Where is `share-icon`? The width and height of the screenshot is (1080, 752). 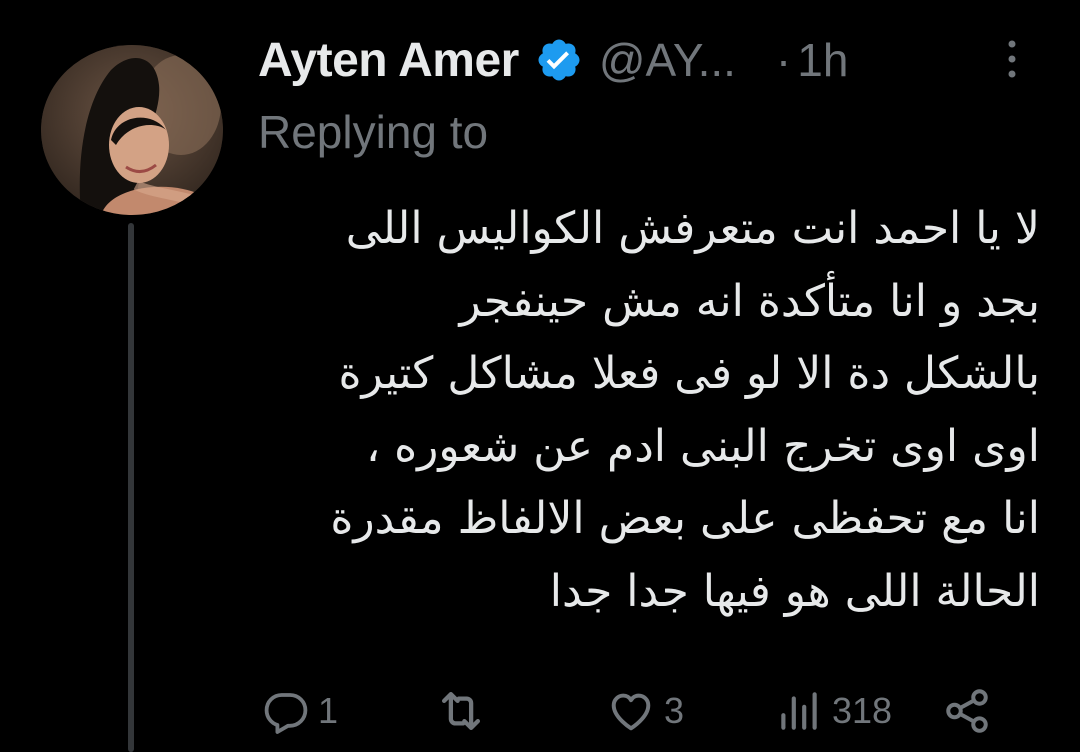
share-icon is located at coordinates (967, 711).